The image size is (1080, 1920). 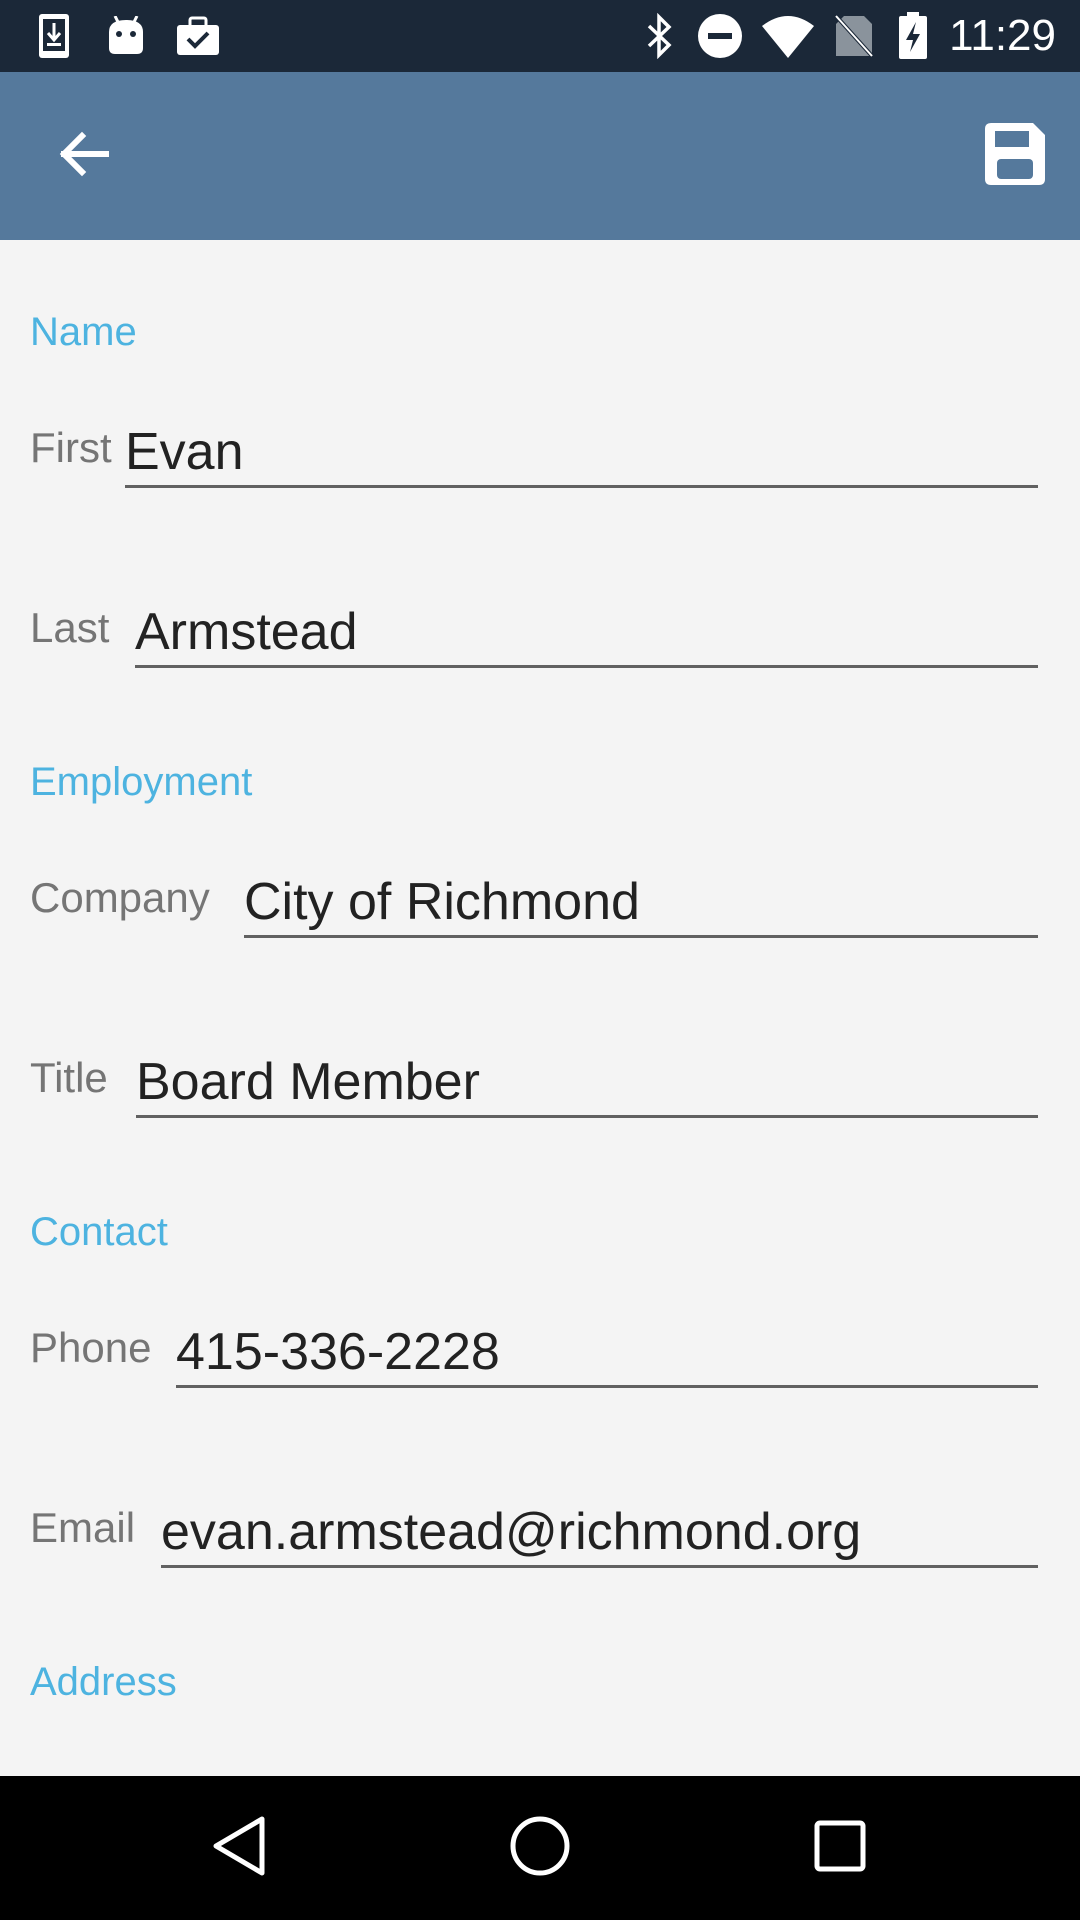 I want to click on last-name-row: Last, so click(x=534, y=628).